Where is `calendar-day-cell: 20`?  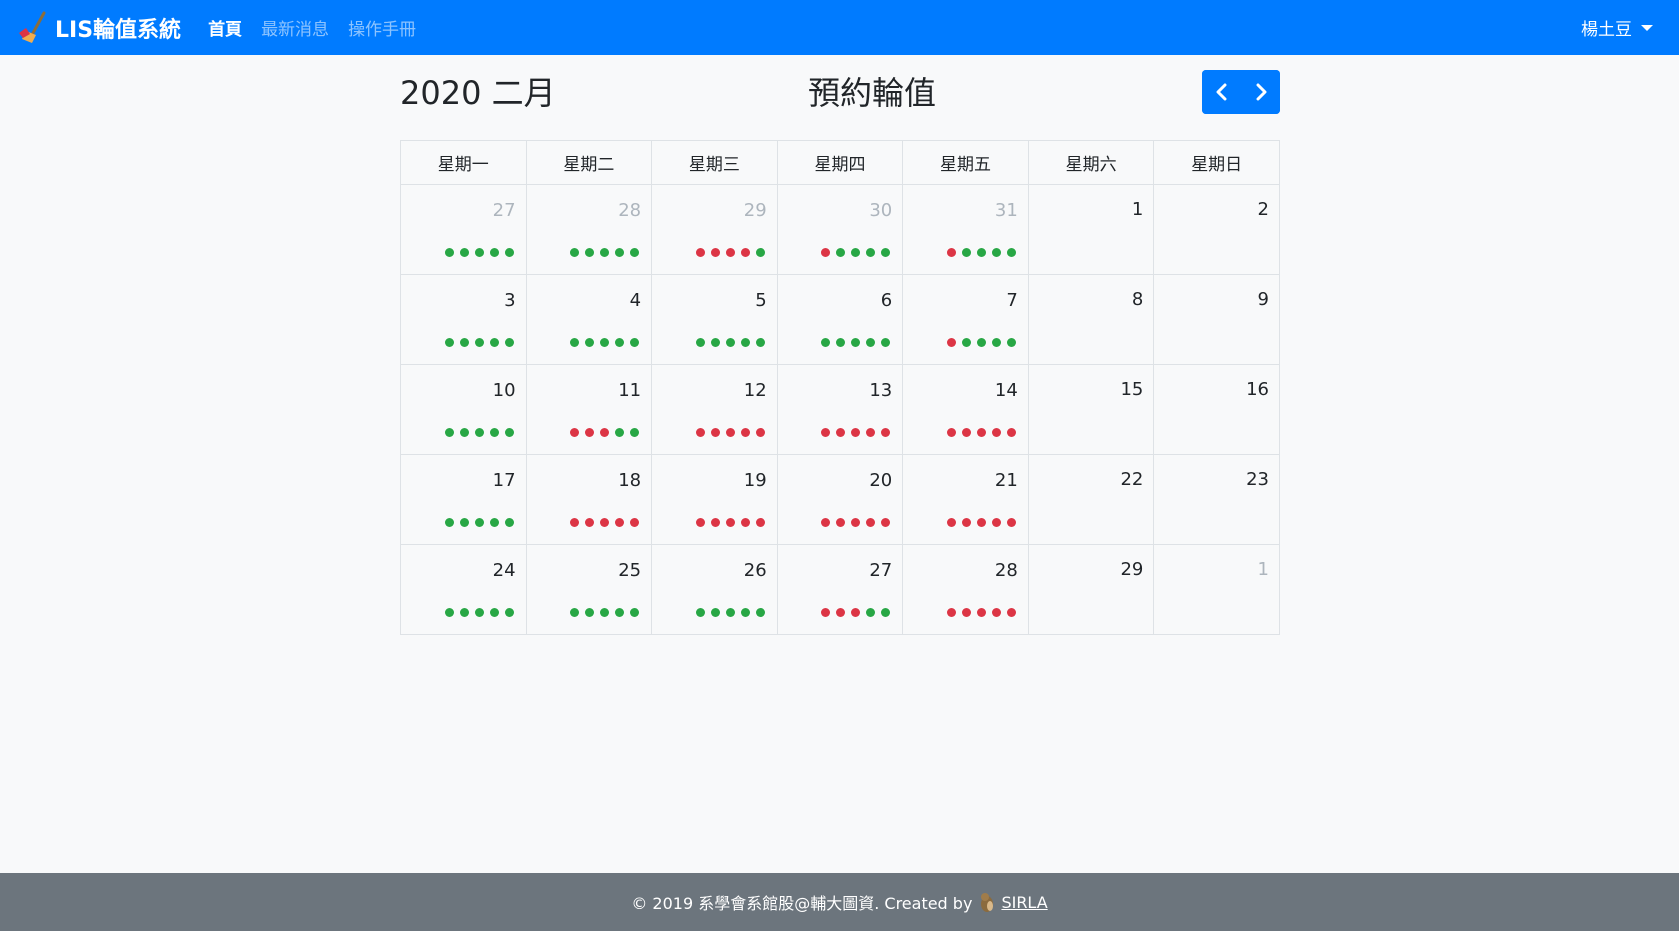 calendar-day-cell: 20 is located at coordinates (840, 499).